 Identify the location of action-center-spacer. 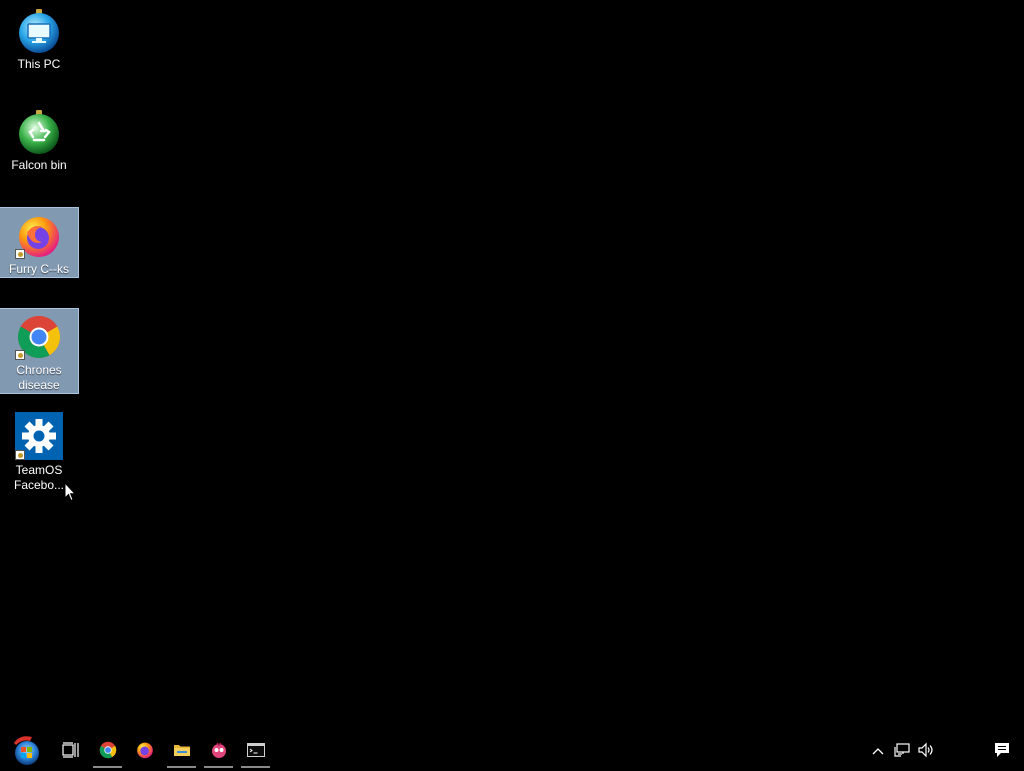
(959, 752).